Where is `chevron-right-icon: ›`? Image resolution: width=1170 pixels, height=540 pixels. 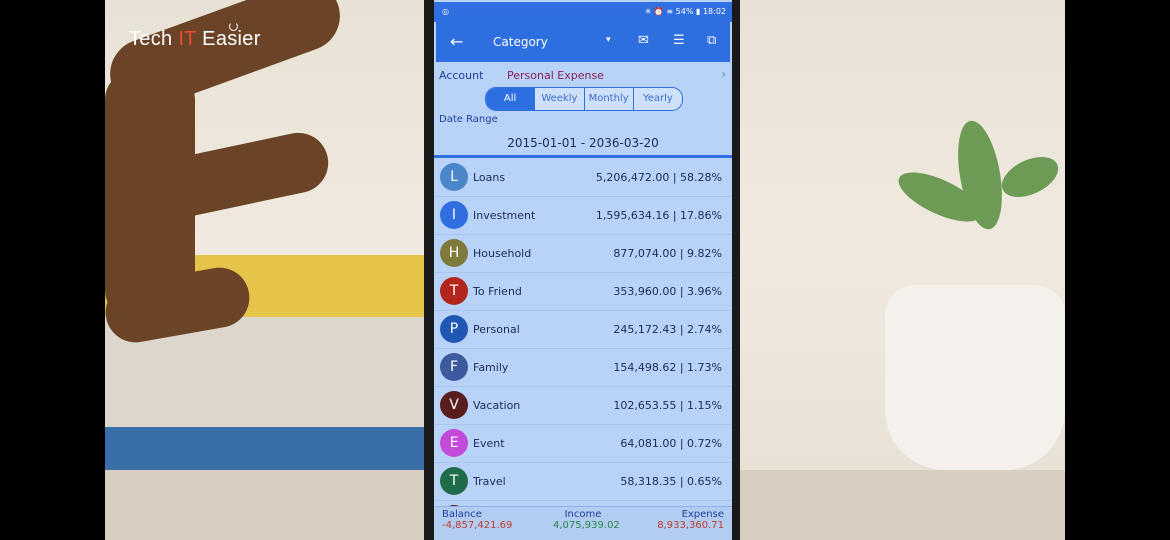
chevron-right-icon: › is located at coordinates (723, 74).